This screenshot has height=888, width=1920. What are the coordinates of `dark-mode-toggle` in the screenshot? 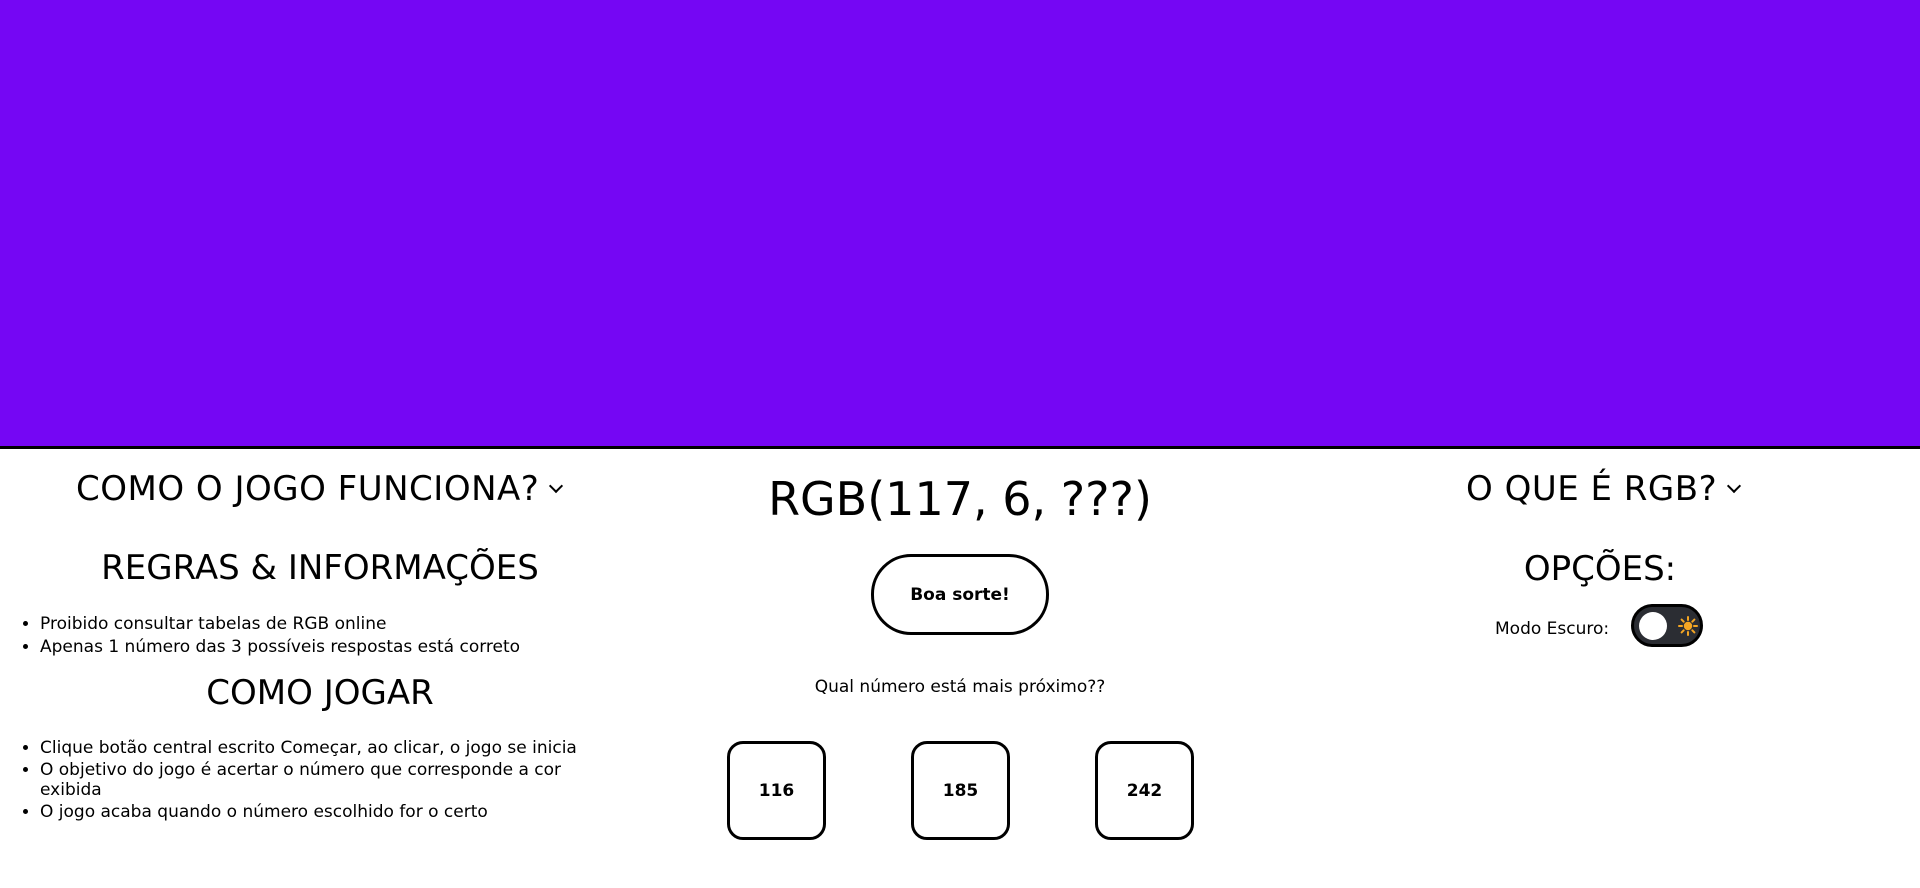 It's located at (1667, 625).